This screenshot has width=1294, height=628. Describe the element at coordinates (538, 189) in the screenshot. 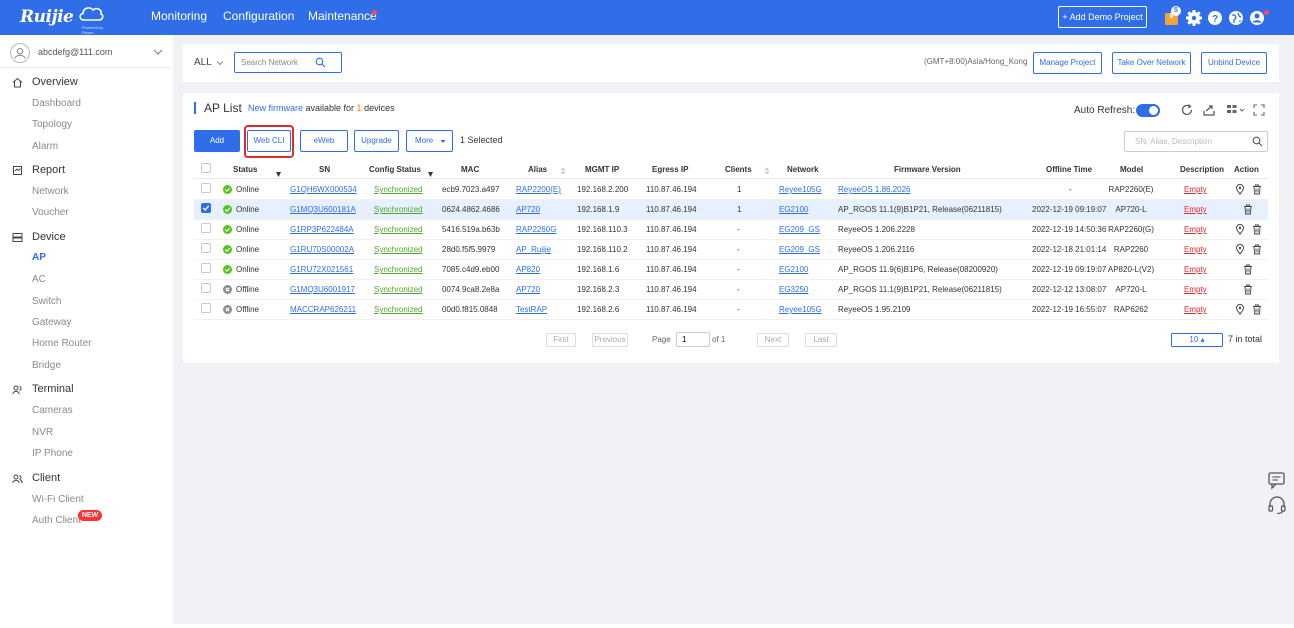

I see `alias-link: RAP2200(E)` at that location.